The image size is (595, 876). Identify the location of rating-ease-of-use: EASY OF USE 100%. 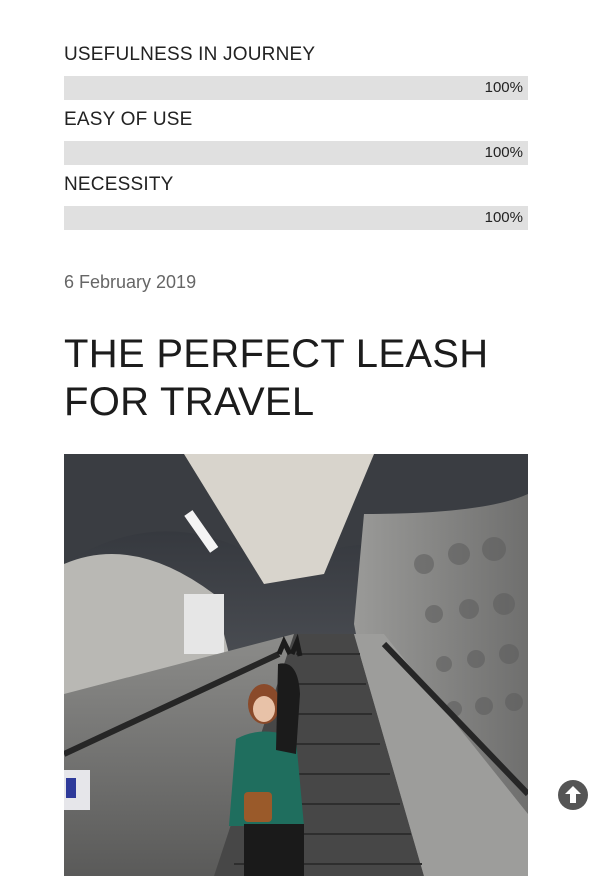
(296, 141).